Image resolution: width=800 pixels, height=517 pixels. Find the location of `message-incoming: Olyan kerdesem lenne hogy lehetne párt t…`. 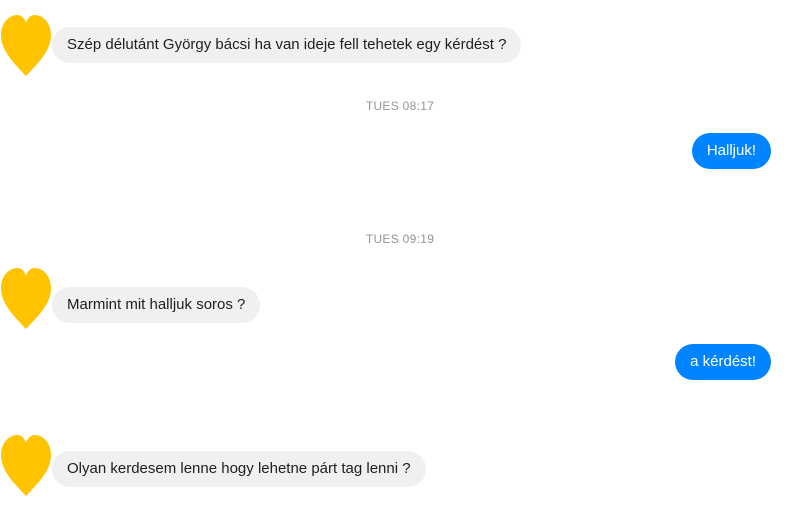

message-incoming: Olyan kerdesem lenne hogy lehetne párt t… is located at coordinates (239, 469).